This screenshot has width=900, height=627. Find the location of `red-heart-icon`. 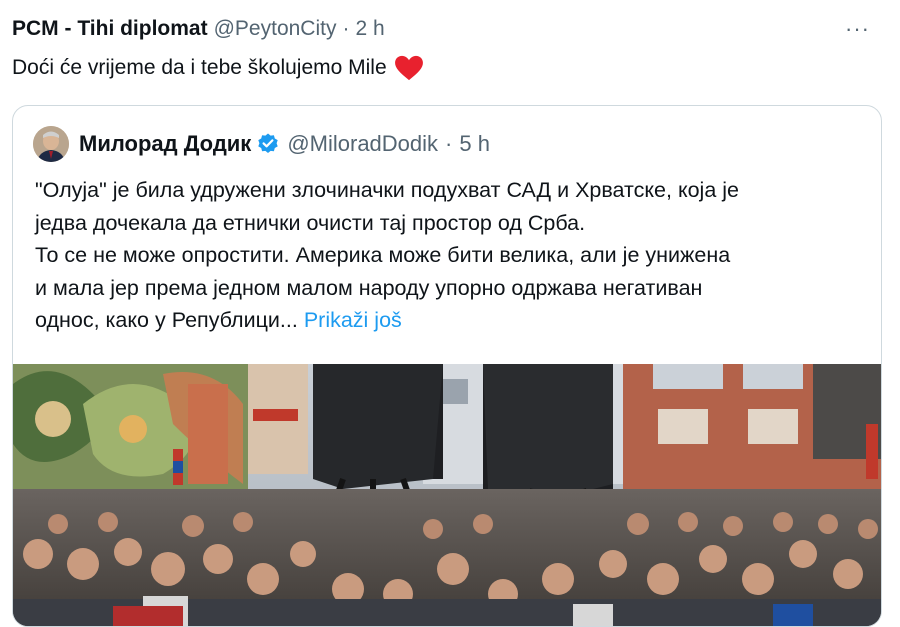

red-heart-icon is located at coordinates (408, 68).